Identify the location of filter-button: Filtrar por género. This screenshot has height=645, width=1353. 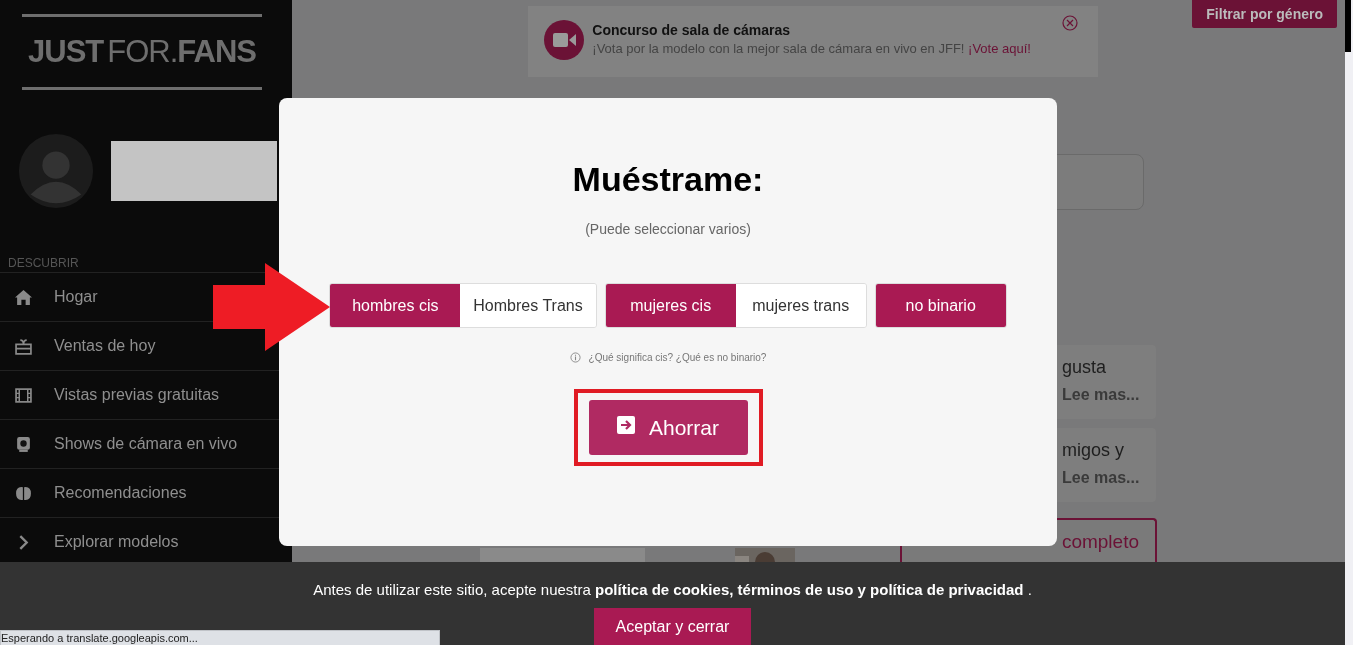
(1264, 14).